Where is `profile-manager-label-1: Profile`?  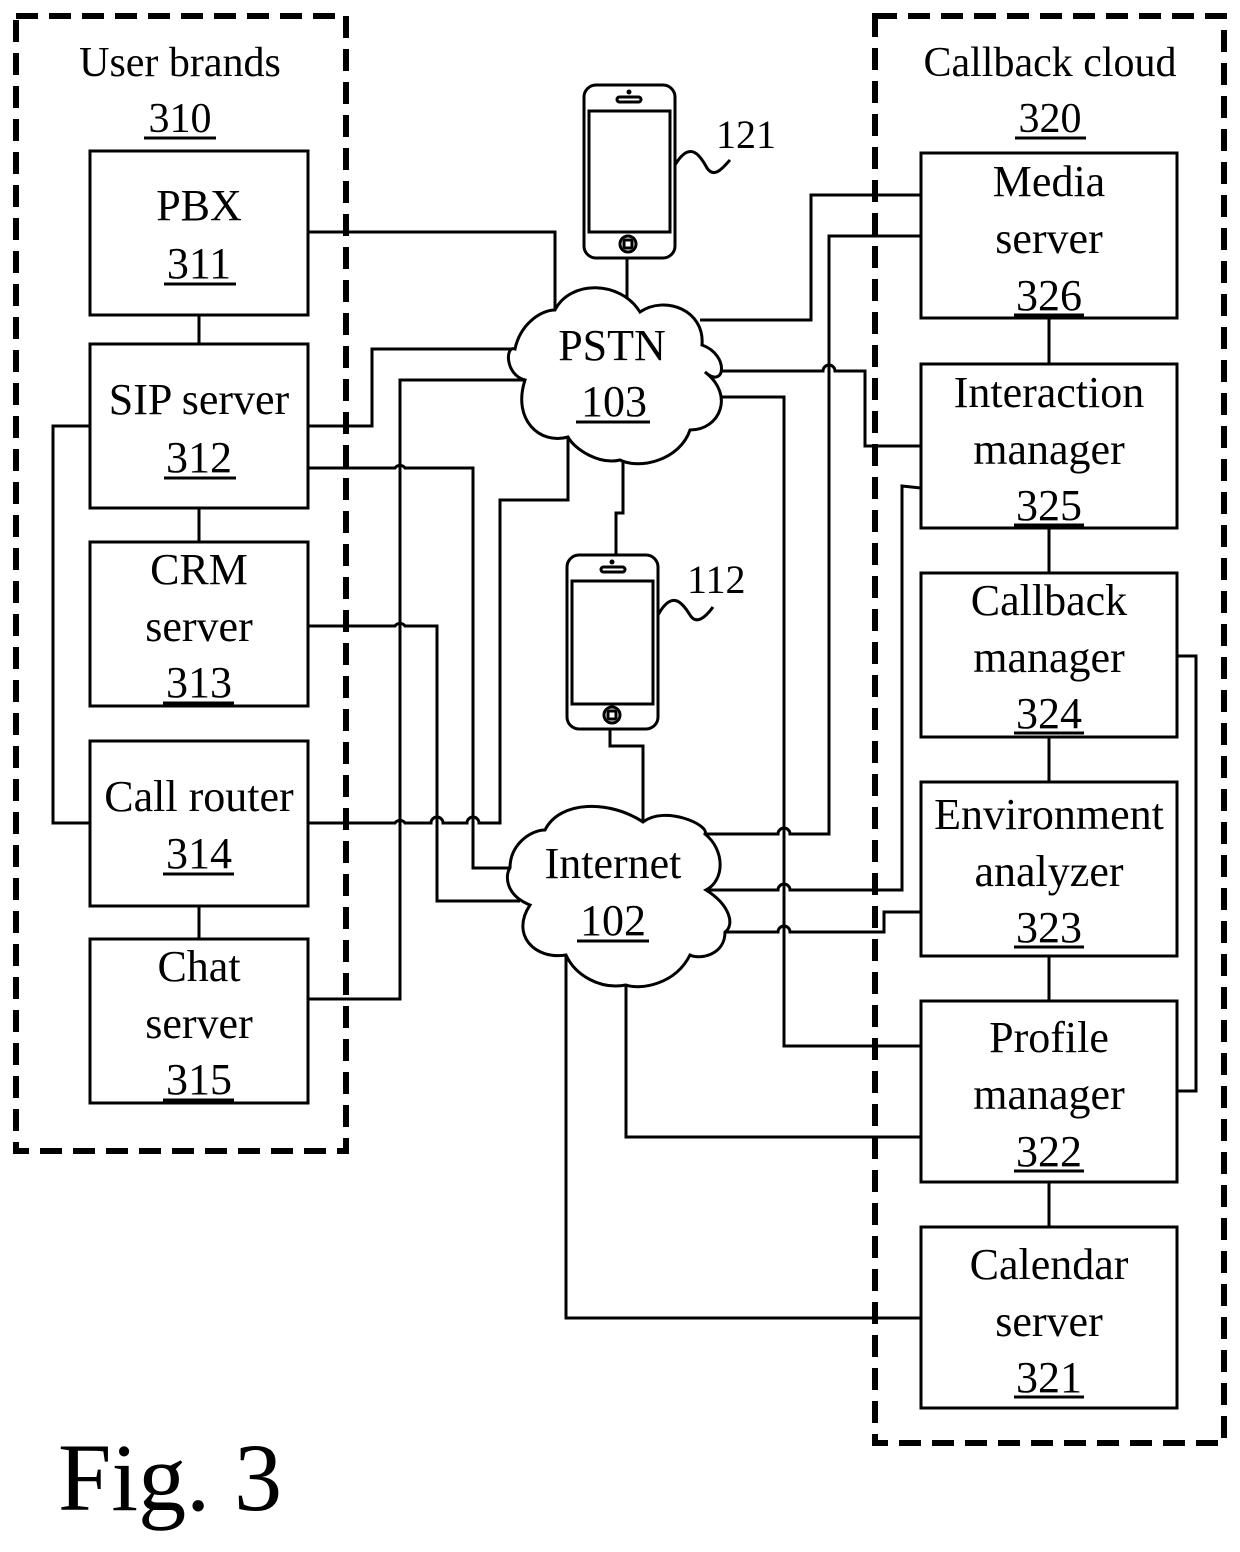 profile-manager-label-1: Profile is located at coordinates (1049, 1037).